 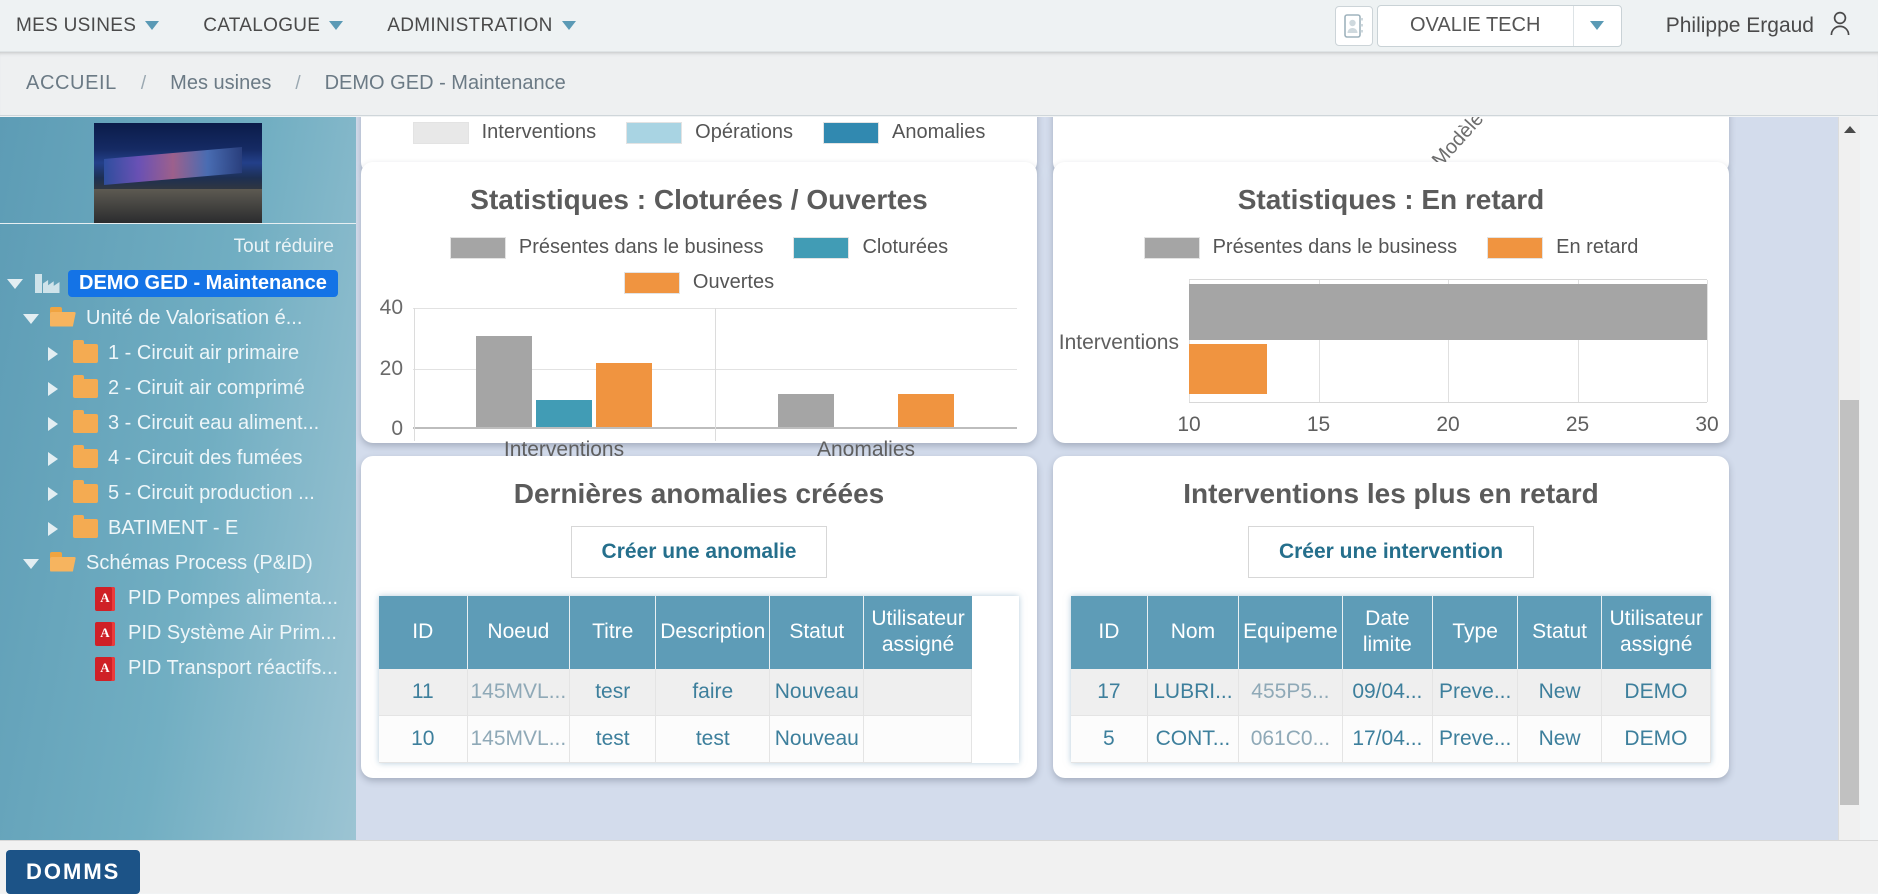 What do you see at coordinates (1388, 632) in the screenshot?
I see `column-header: Date limite` at bounding box center [1388, 632].